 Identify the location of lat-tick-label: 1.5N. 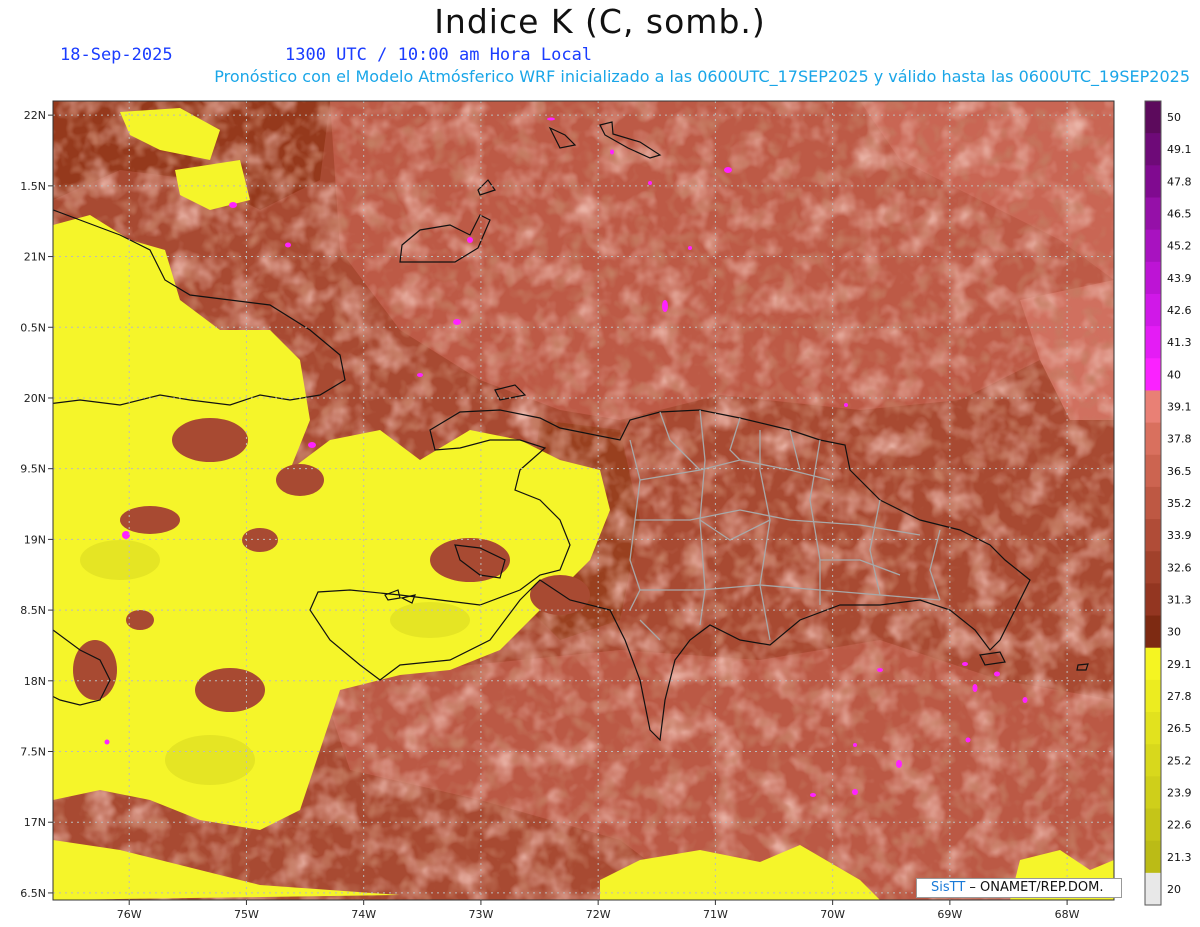
(33, 186).